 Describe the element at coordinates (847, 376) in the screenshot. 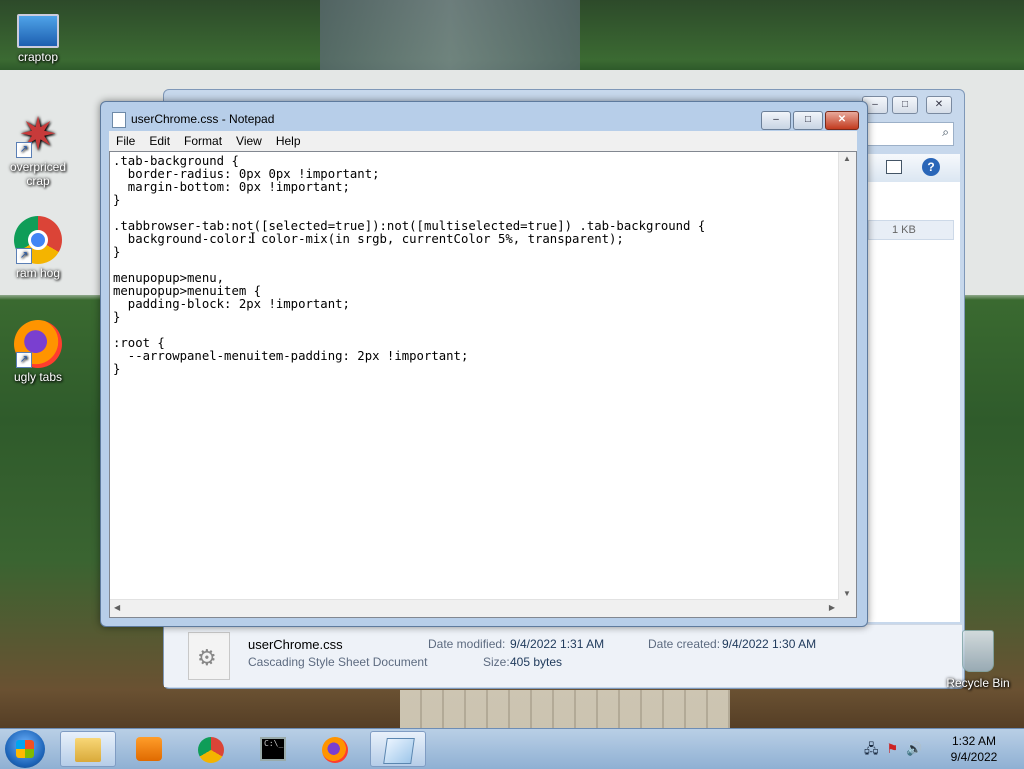

I see `vertical-scrollbar: ▲ ▼` at that location.